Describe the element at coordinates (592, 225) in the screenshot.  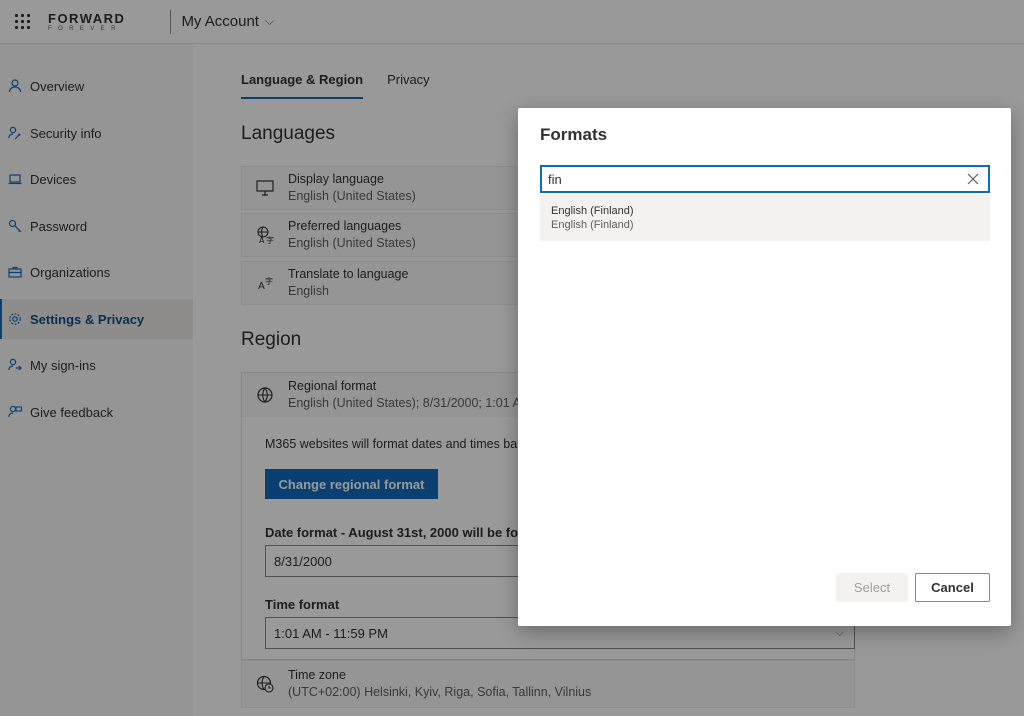
I see `result-secondary: English (Finland)` at that location.